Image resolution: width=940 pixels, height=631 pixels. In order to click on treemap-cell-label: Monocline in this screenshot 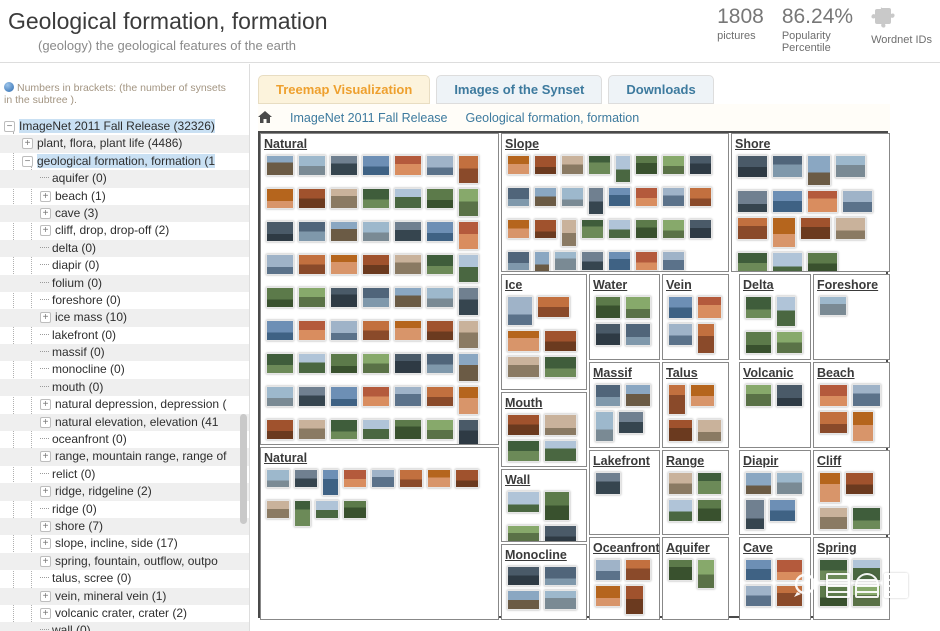, I will do `click(536, 555)`.